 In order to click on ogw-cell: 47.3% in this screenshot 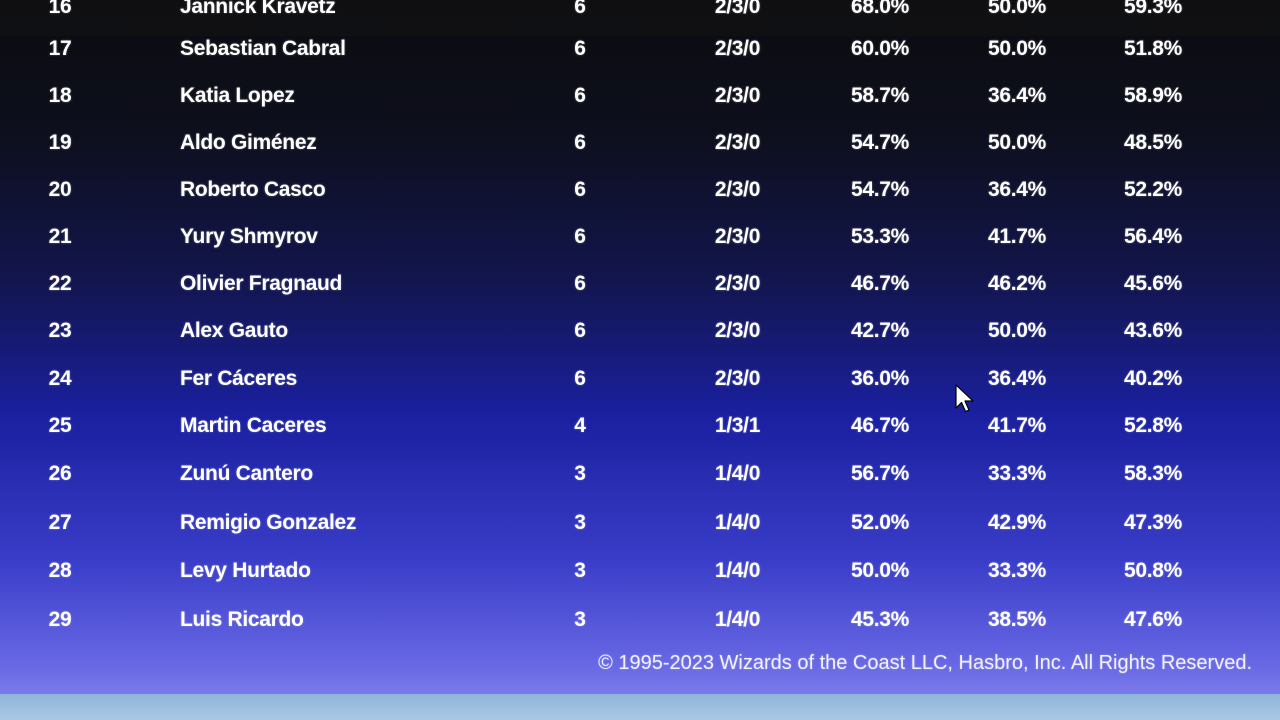, I will do `click(1153, 522)`.